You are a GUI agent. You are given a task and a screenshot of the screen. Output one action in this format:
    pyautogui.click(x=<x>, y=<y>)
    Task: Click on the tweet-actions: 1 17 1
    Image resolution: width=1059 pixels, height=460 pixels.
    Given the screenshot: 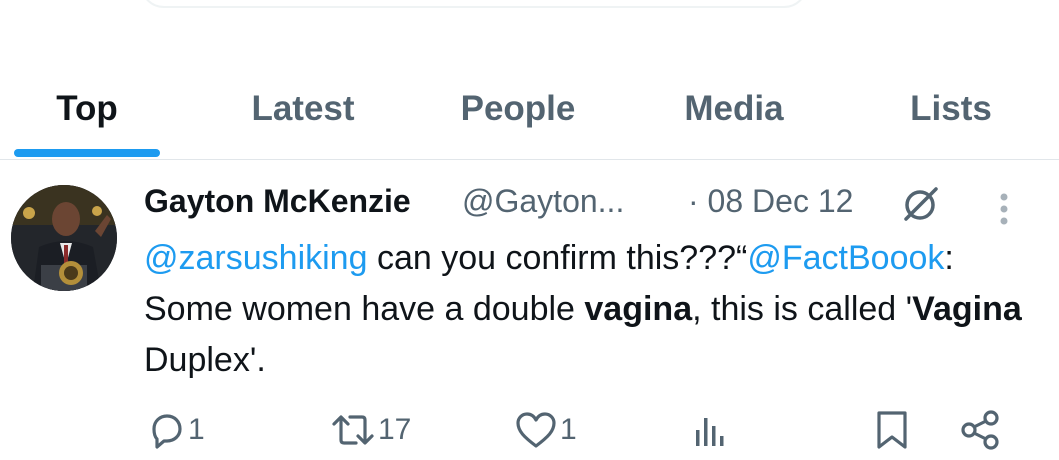 What is the action you would take?
    pyautogui.click(x=529, y=430)
    